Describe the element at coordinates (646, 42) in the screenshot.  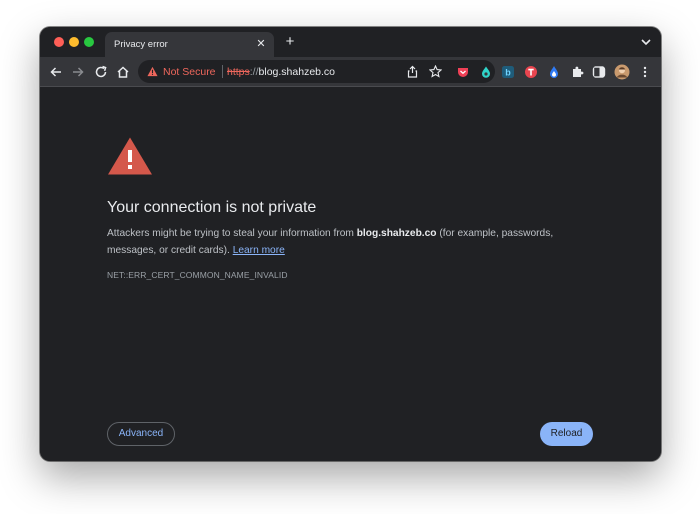
I see `chevron-down-icon` at that location.